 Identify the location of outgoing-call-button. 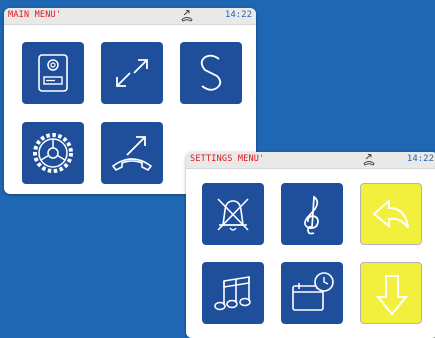
(132, 153).